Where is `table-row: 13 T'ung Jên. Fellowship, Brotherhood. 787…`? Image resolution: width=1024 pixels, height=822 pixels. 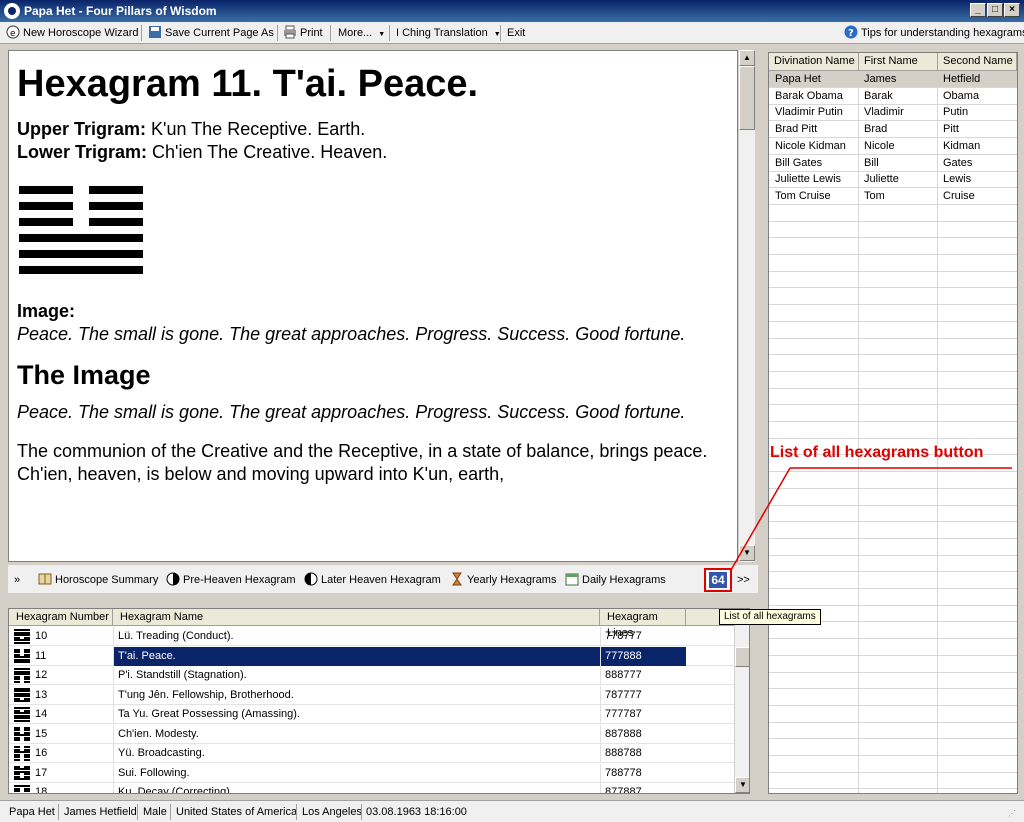
table-row: 13 T'ung Jên. Fellowship, Brotherhood. 787… is located at coordinates (371, 695).